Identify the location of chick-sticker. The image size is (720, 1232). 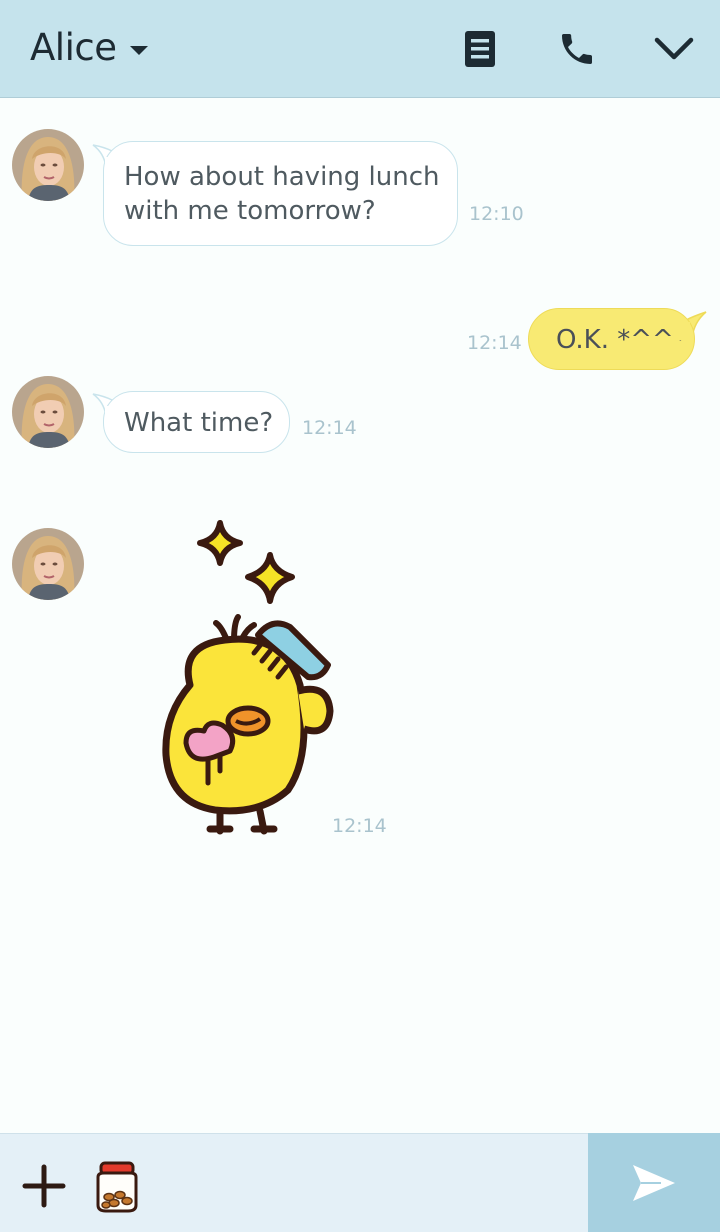
(250, 677).